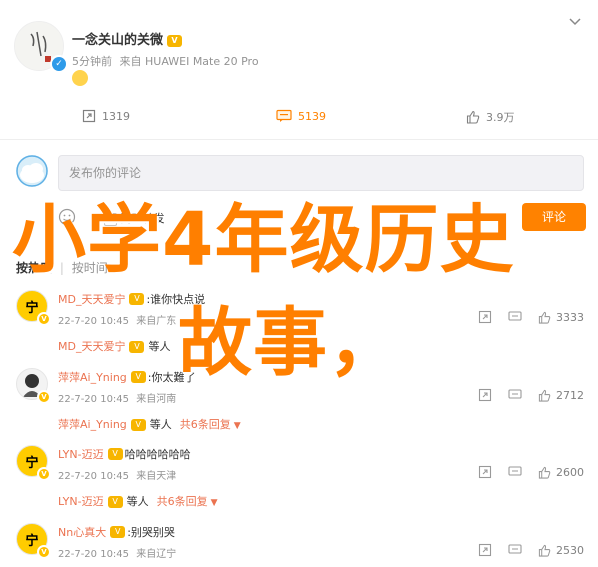  Describe the element at coordinates (116, 116) in the screenshot. I see `forward-count: 1319` at that location.